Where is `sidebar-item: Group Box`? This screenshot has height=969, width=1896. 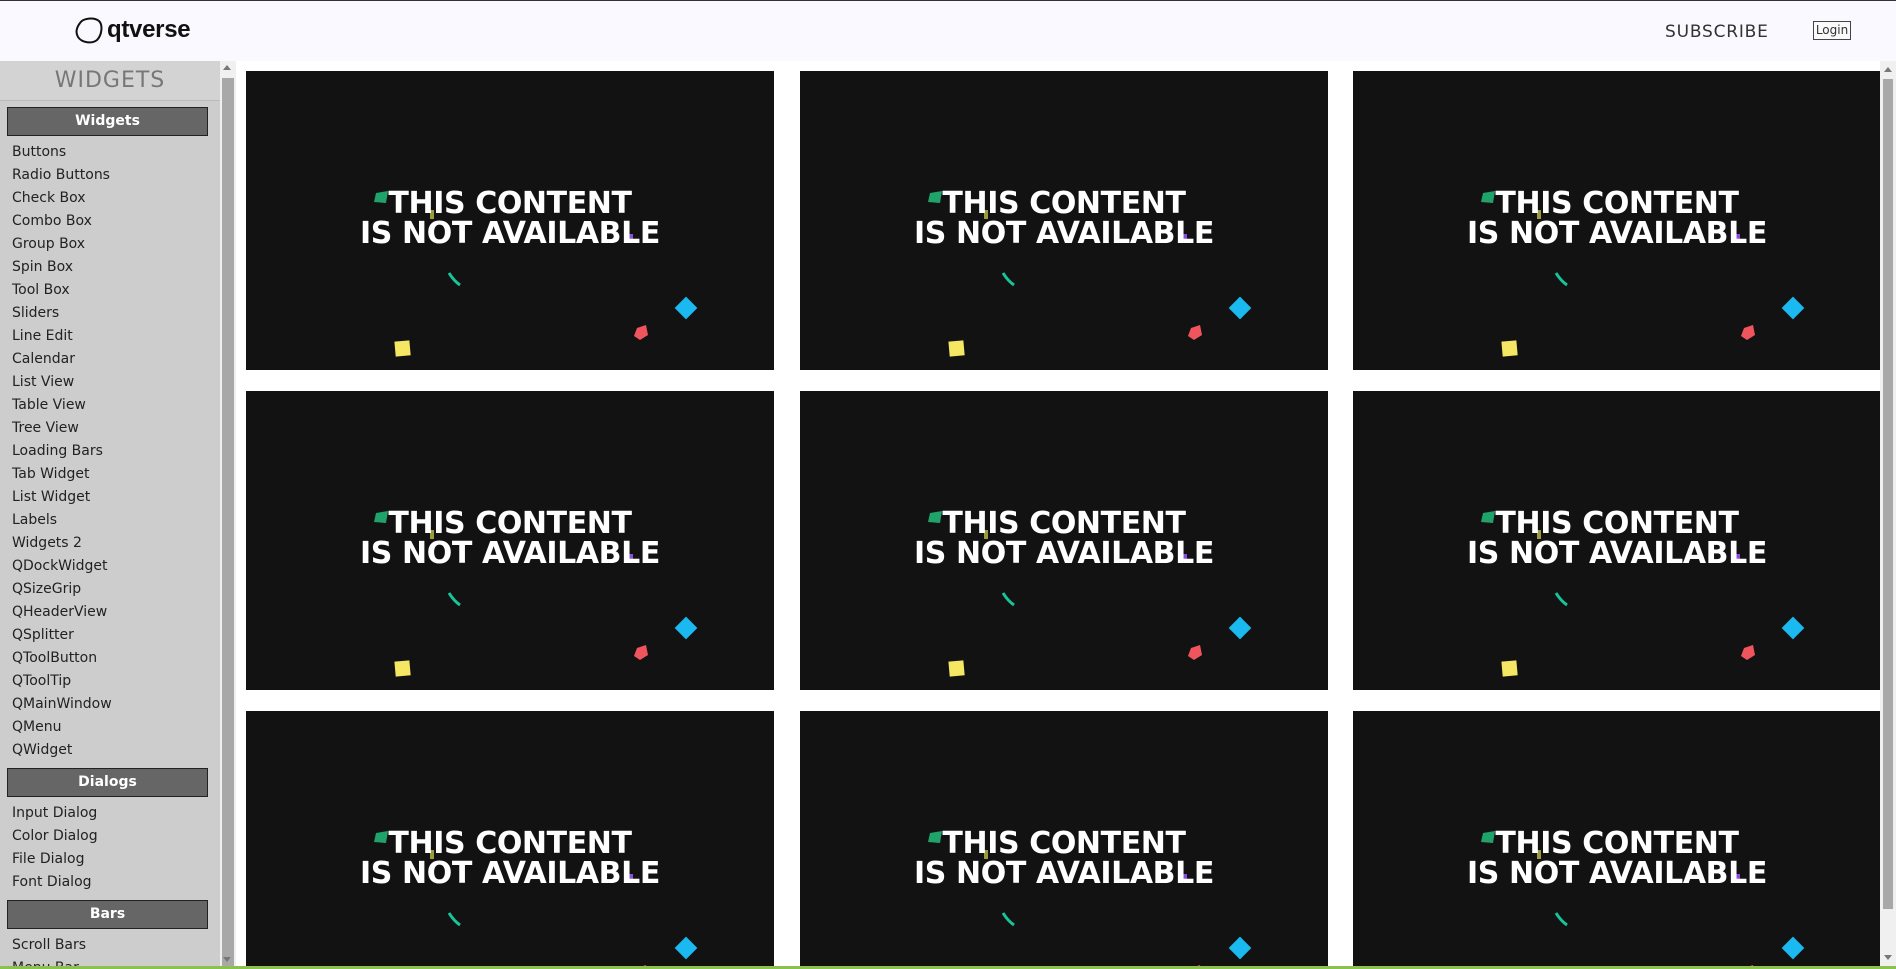
sidebar-item: Group Box is located at coordinates (110, 244).